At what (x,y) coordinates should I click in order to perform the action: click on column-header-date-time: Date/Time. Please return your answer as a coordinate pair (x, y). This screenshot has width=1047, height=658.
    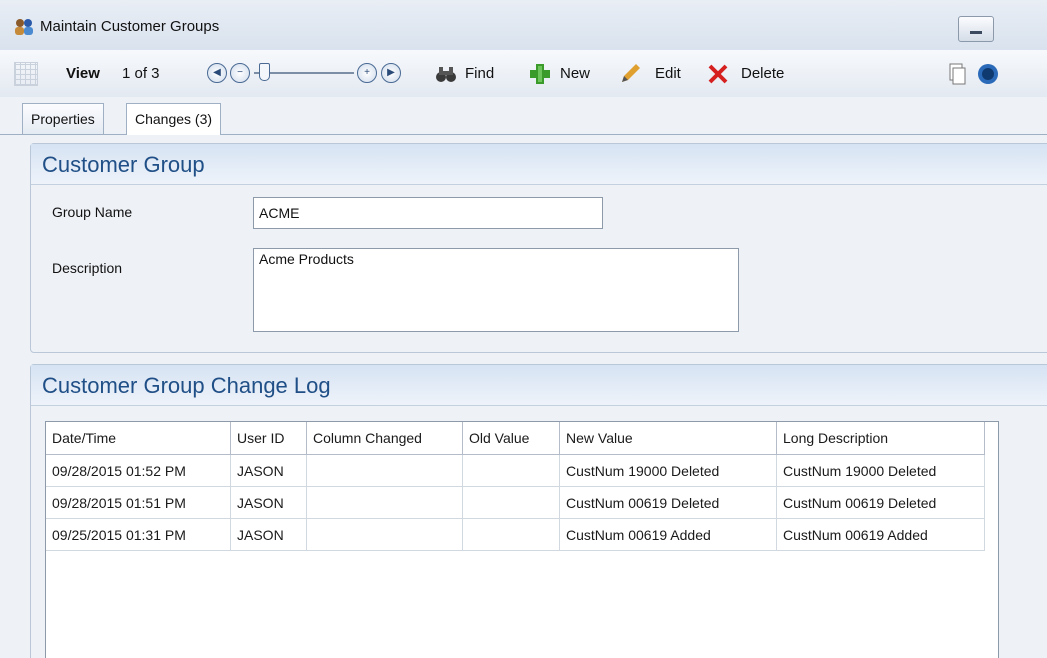
    Looking at the image, I should click on (138, 438).